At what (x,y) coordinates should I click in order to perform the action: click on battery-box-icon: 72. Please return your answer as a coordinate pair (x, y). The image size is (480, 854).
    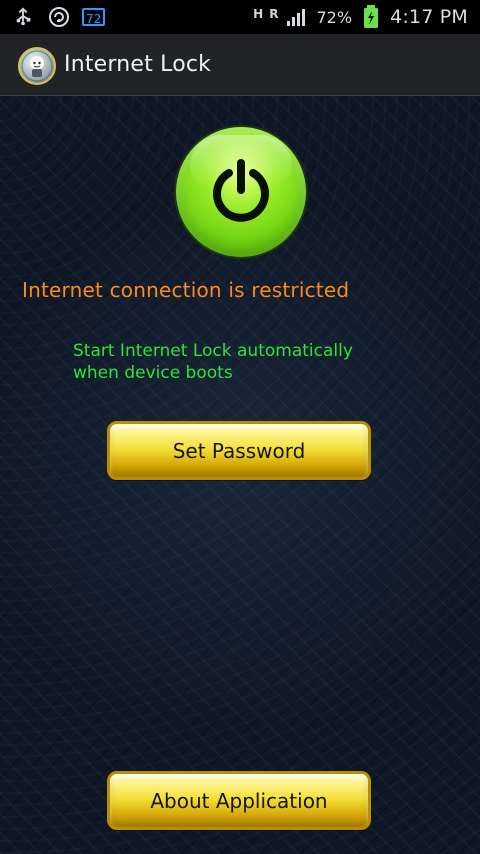
    Looking at the image, I should click on (94, 17).